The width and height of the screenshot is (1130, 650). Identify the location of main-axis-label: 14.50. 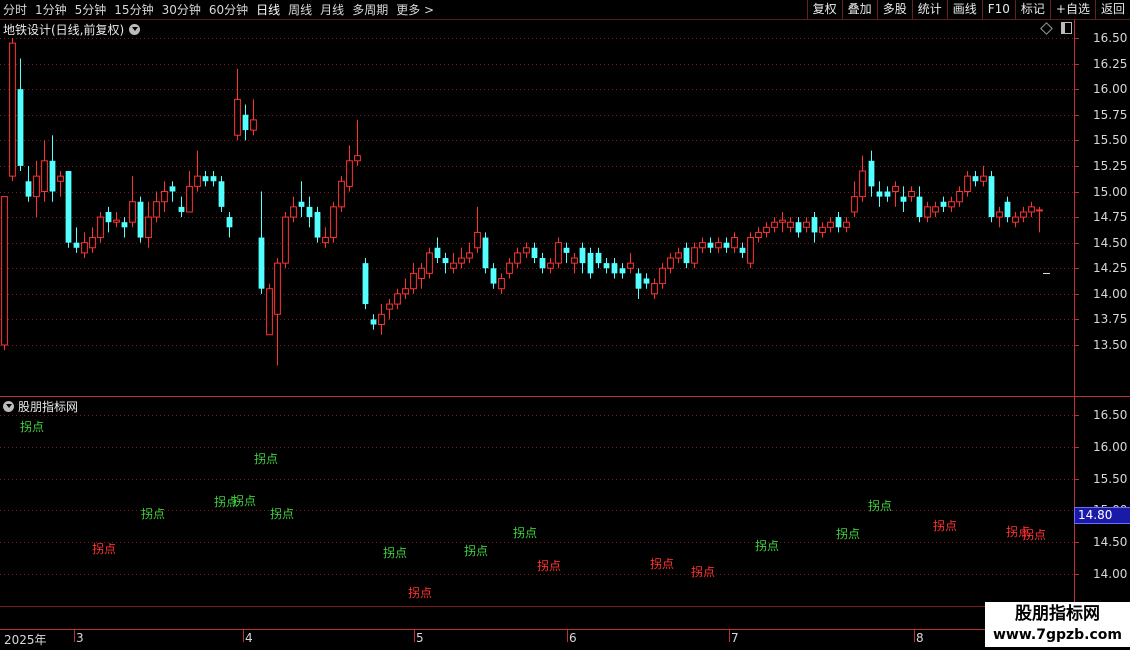
(1110, 242).